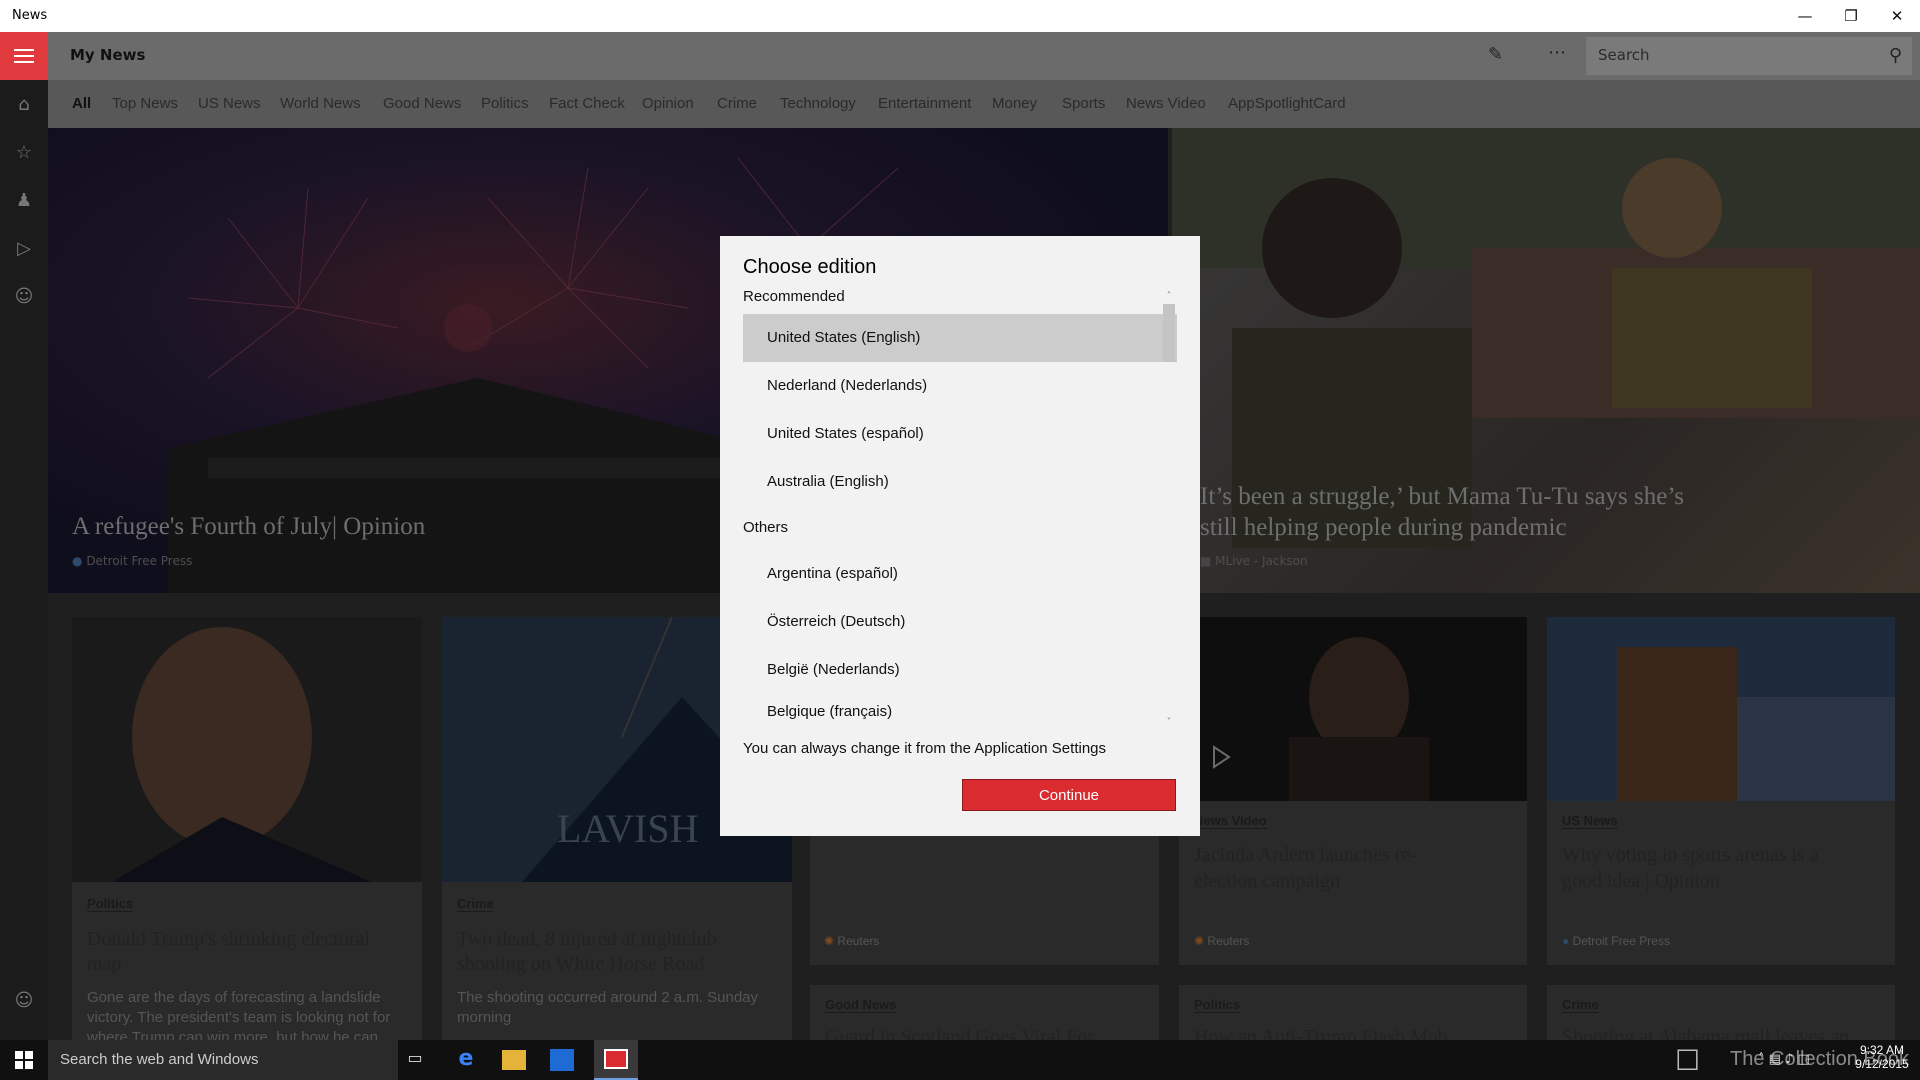  I want to click on tab-us-news: US News, so click(229, 103).